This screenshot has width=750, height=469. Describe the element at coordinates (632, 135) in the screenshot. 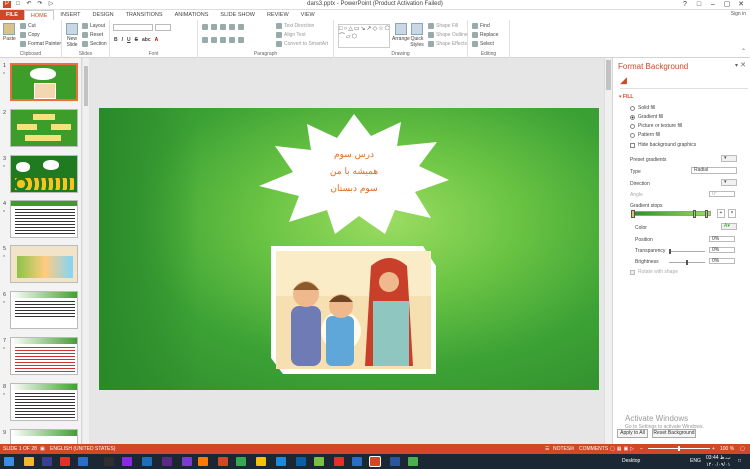

I see `pattern-fill-radio` at that location.